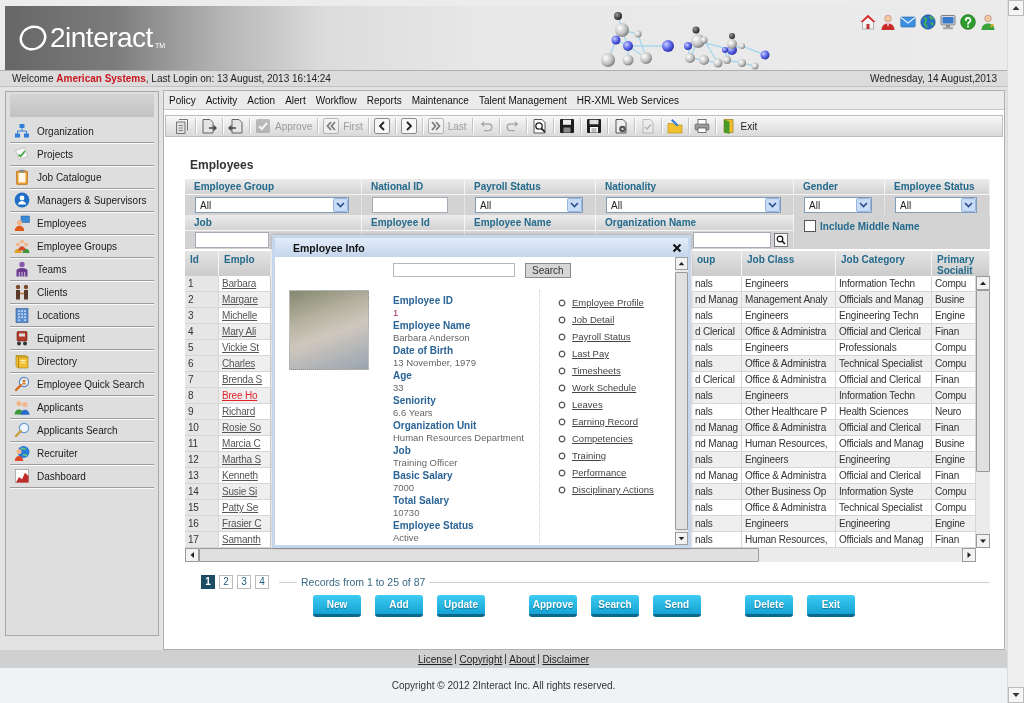 Image resolution: width=1024 pixels, height=703 pixels. I want to click on section-link: Employee Profile, so click(608, 302).